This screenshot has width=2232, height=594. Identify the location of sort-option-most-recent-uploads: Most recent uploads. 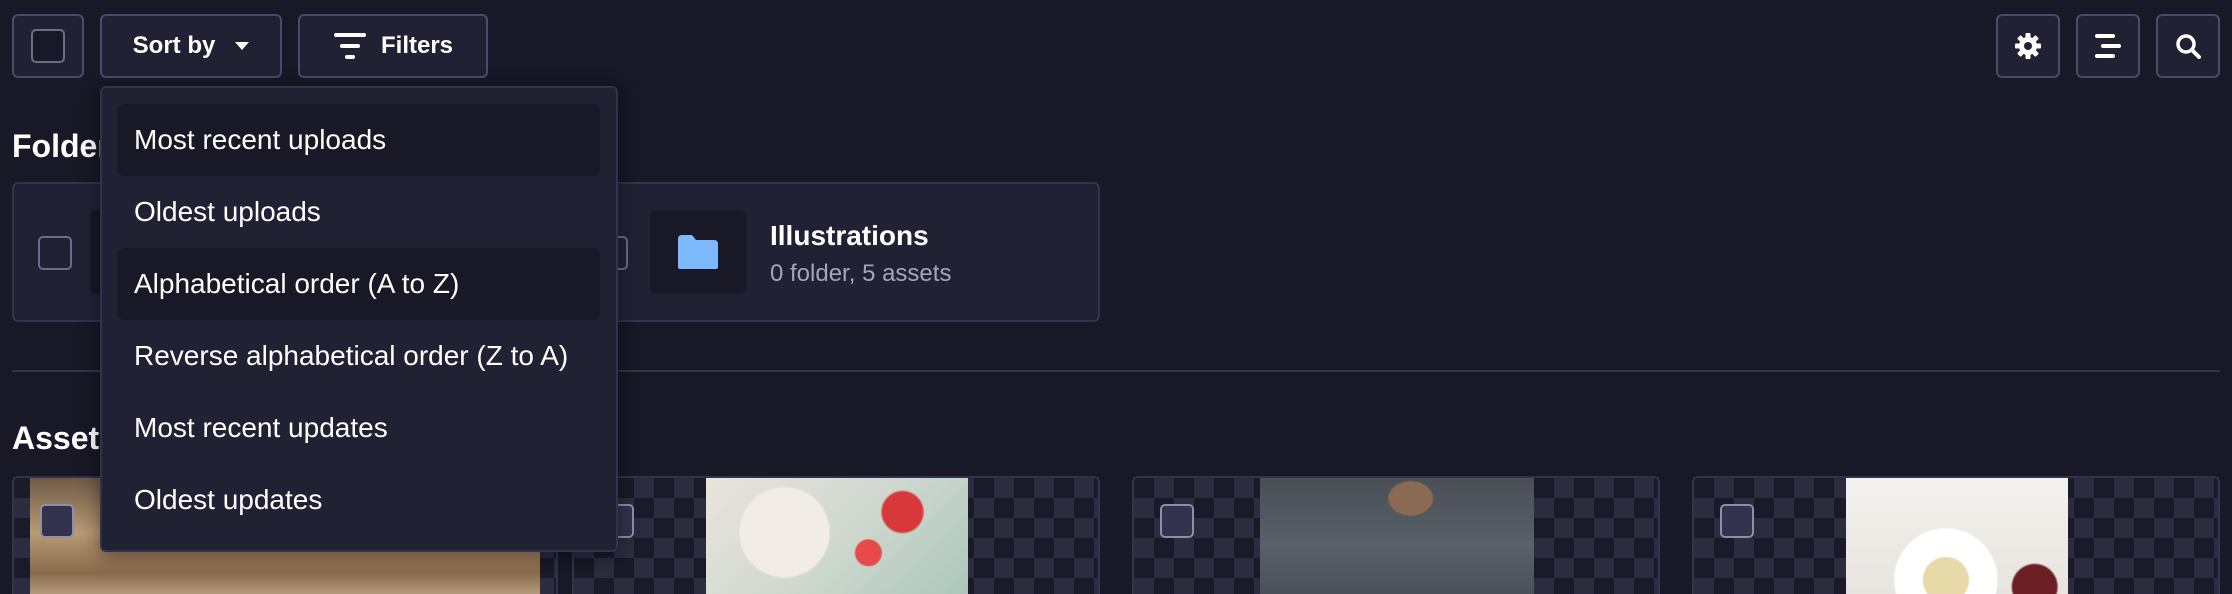
(359, 140).